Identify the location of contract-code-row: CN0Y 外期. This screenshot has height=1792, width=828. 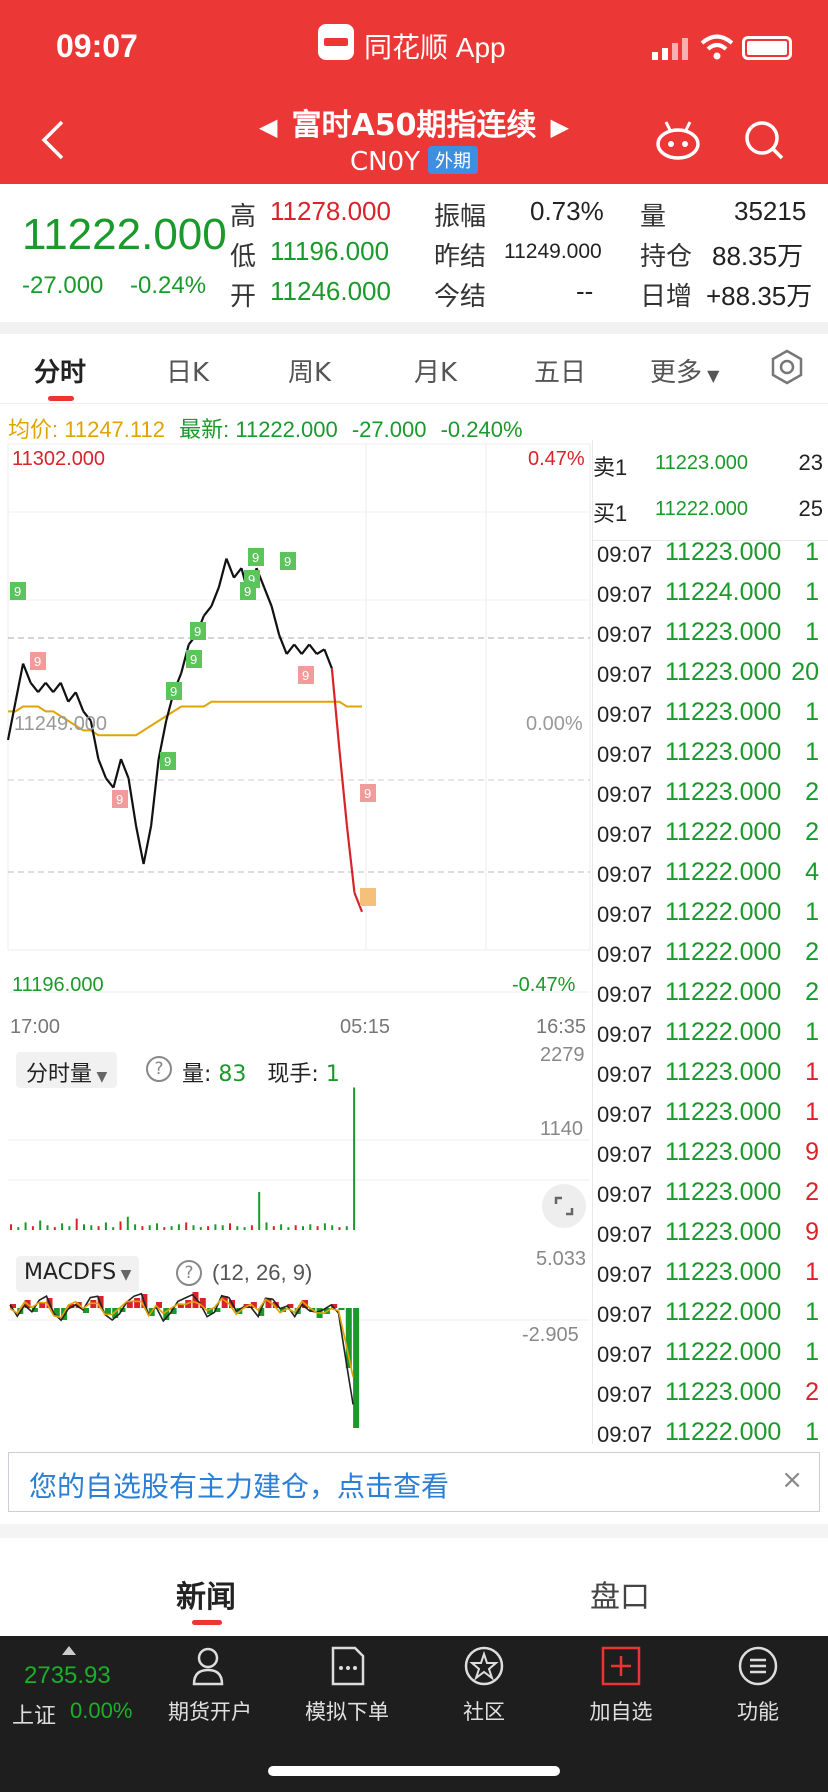
(414, 161).